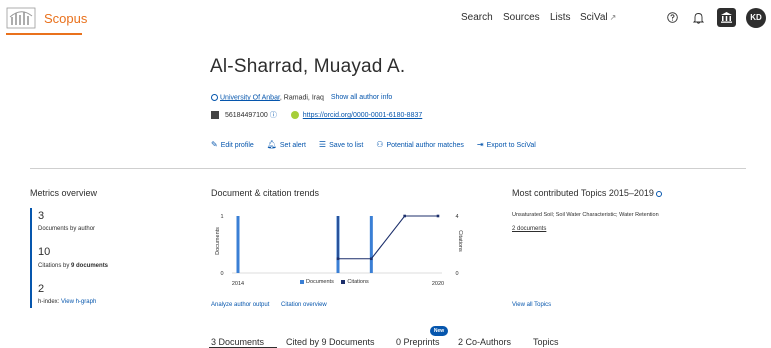  Describe the element at coordinates (594, 17) in the screenshot. I see `nav-scival-label: SciVal` at that location.